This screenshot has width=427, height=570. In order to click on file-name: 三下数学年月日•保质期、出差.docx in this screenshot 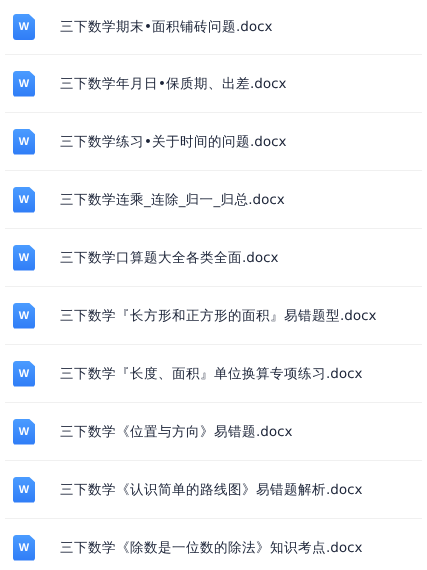, I will do `click(173, 83)`.